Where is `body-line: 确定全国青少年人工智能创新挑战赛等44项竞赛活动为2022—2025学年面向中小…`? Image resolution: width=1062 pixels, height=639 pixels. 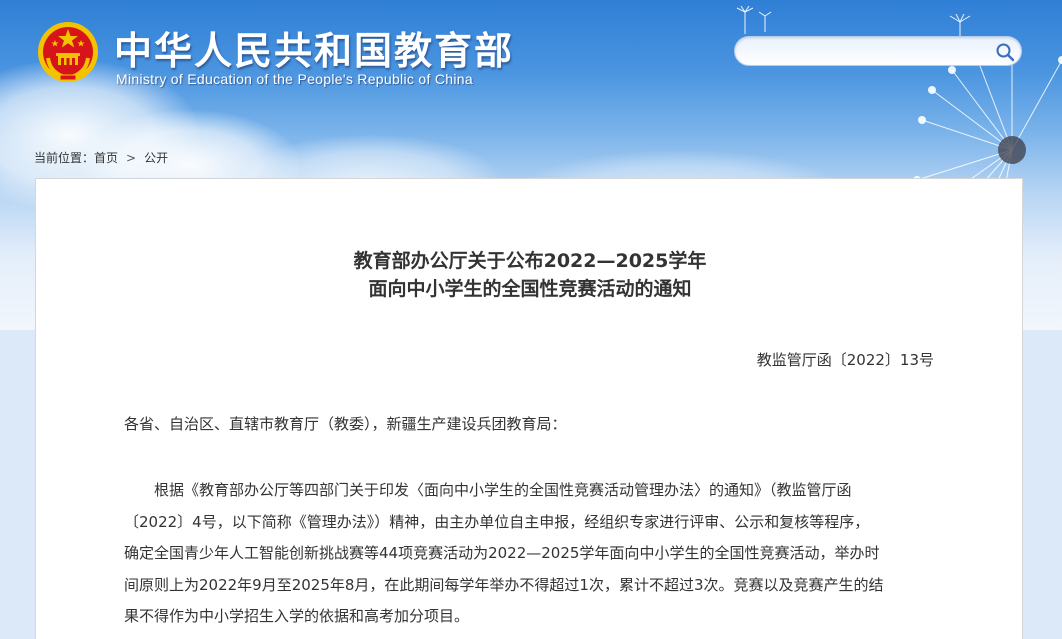 body-line: 确定全国青少年人工智能创新挑战赛等44项竞赛活动为2022—2025学年面向中小… is located at coordinates (502, 553).